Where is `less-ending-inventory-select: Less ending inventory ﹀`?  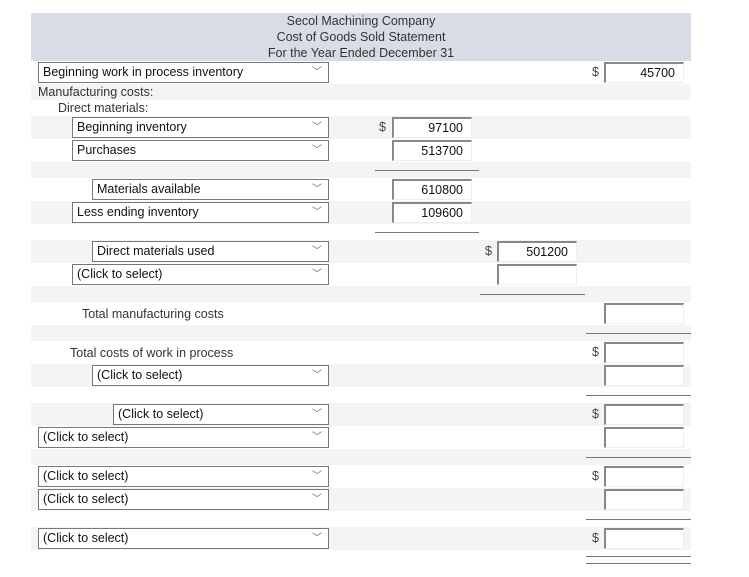
less-ending-inventory-select: Less ending inventory ﹀ is located at coordinates (200, 212).